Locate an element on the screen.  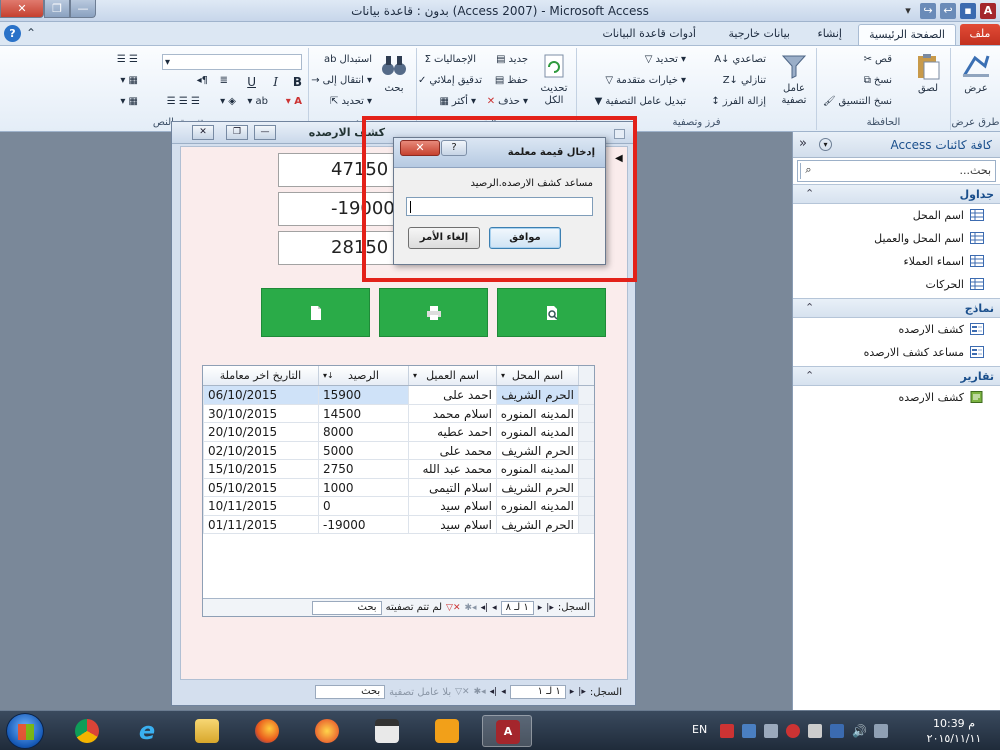
table-row: الحرم الشريف اسلام سيد -19000 01/11/2015 is located at coordinates (398, 524).